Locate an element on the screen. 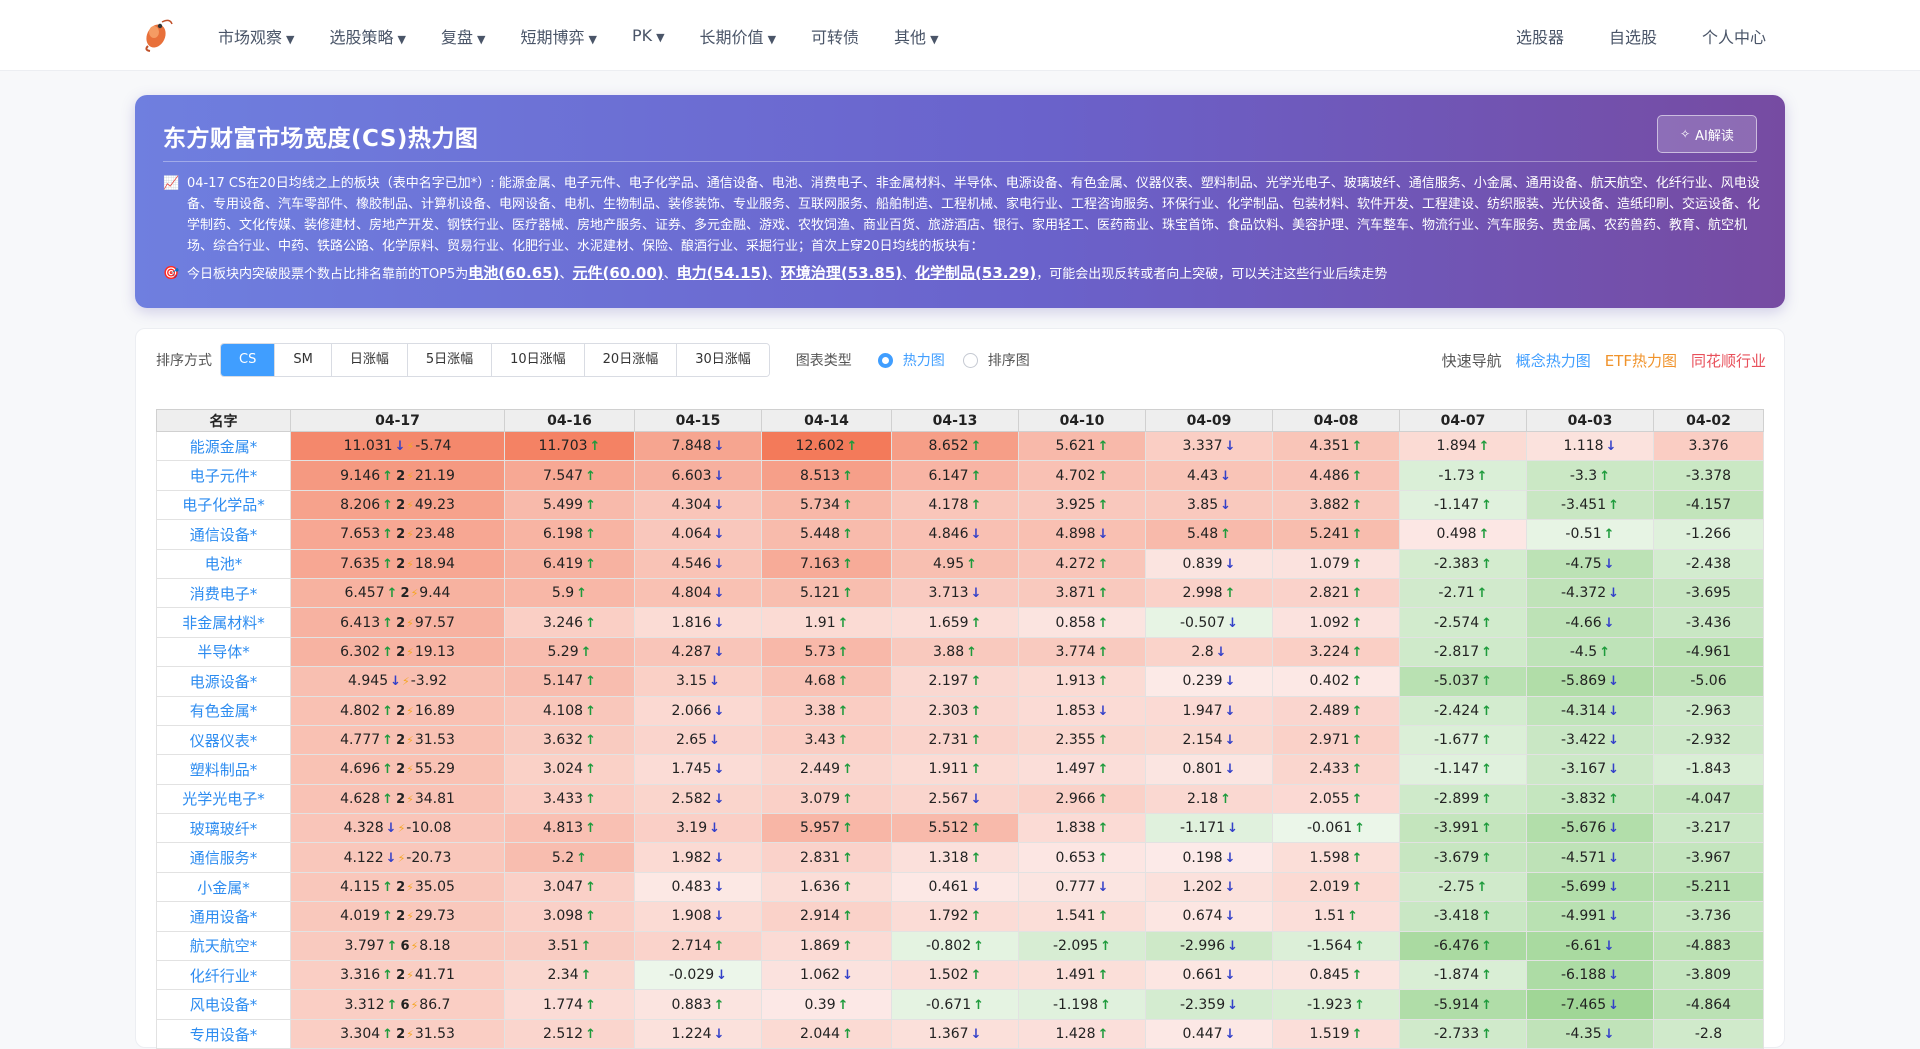 The width and height of the screenshot is (1920, 1049). column-header: 04-07 is located at coordinates (1463, 420).